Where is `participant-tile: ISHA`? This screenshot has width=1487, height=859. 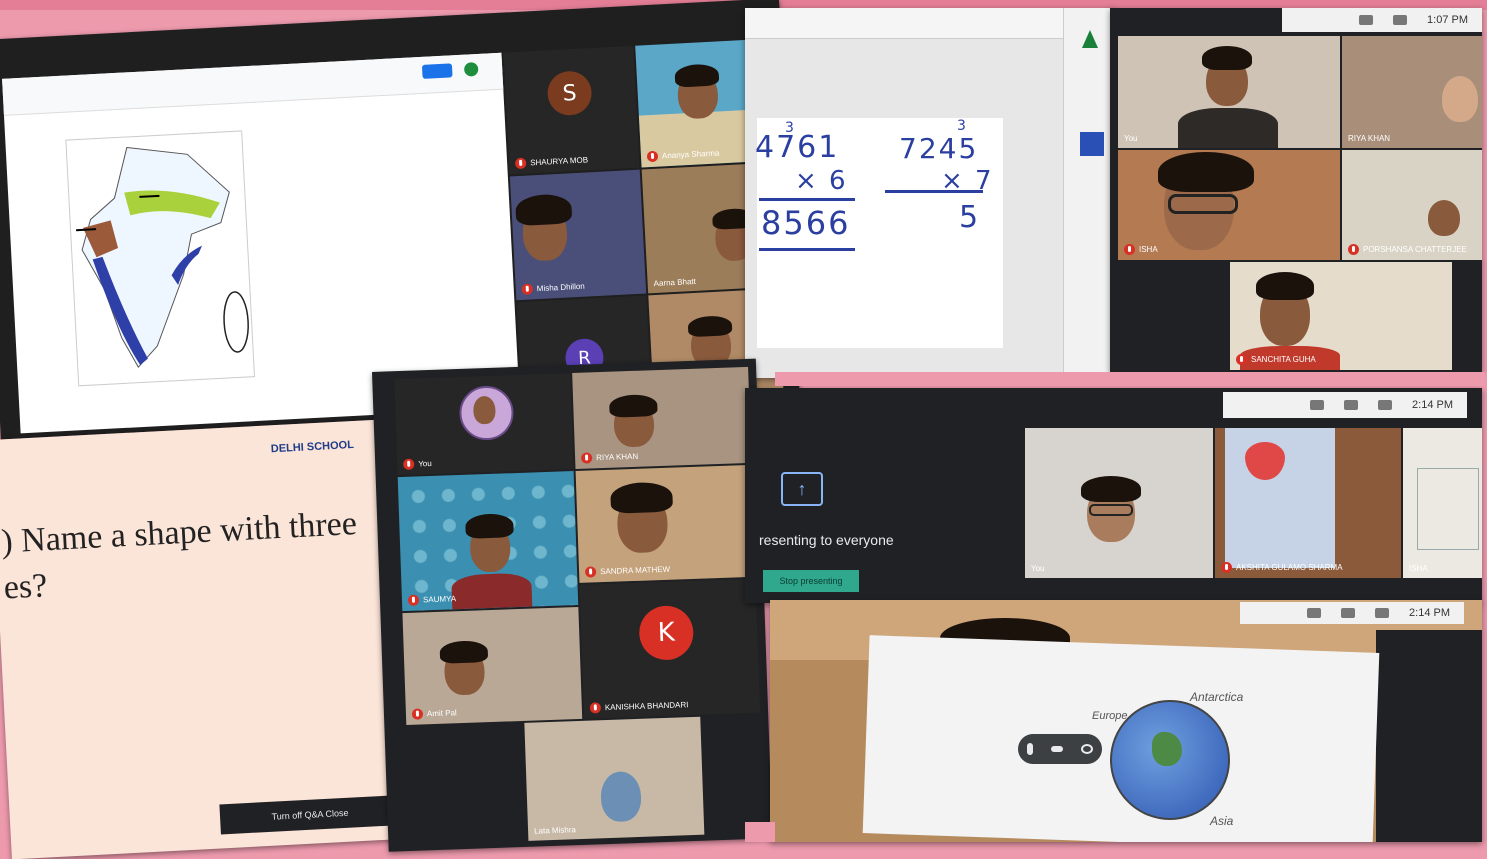
participant-tile: ISHA is located at coordinates (1442, 503).